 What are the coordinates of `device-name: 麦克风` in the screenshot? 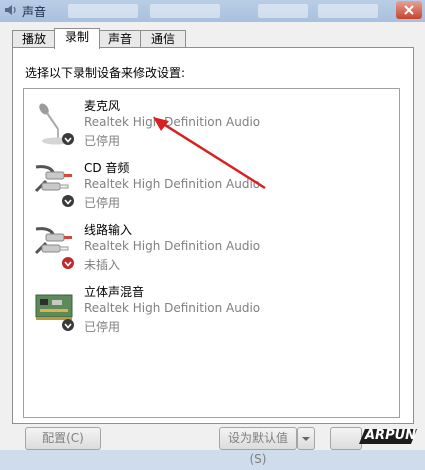 It's located at (102, 106).